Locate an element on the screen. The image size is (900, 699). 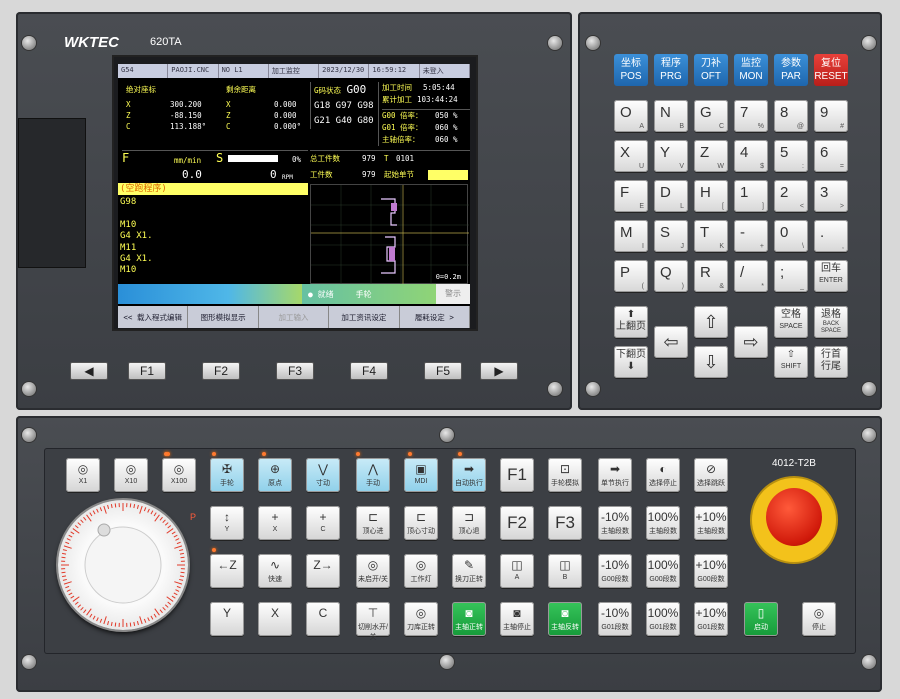
key-y: YV is located at coordinates (671, 156).